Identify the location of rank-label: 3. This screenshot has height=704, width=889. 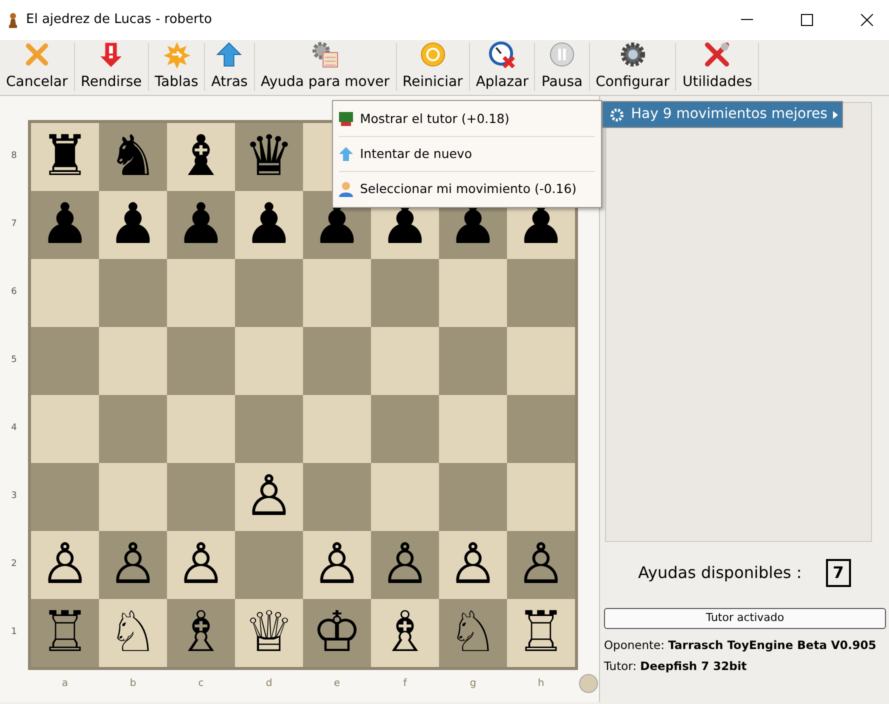
(14, 497).